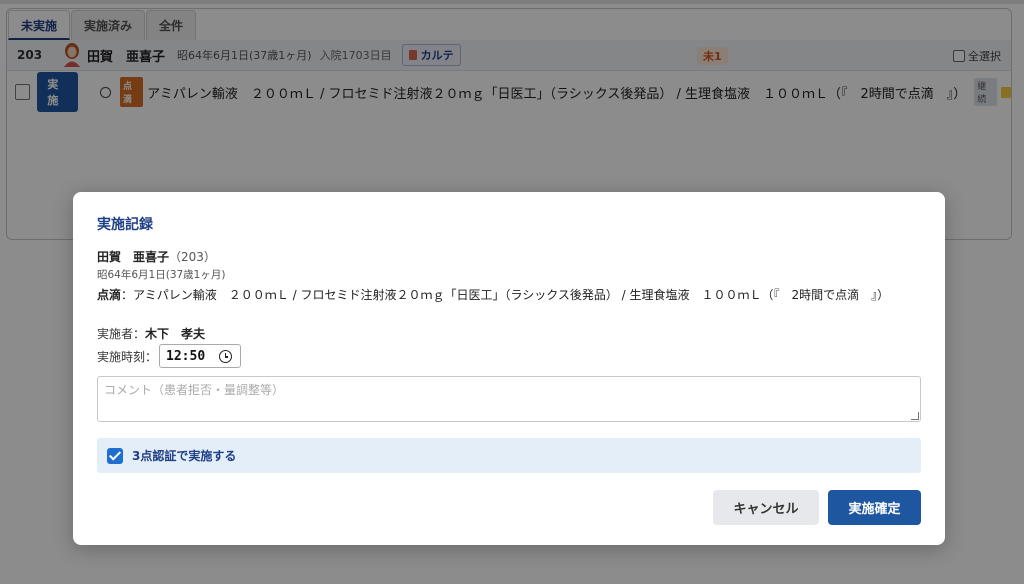 The width and height of the screenshot is (1024, 584). I want to click on clock-icon, so click(226, 356).